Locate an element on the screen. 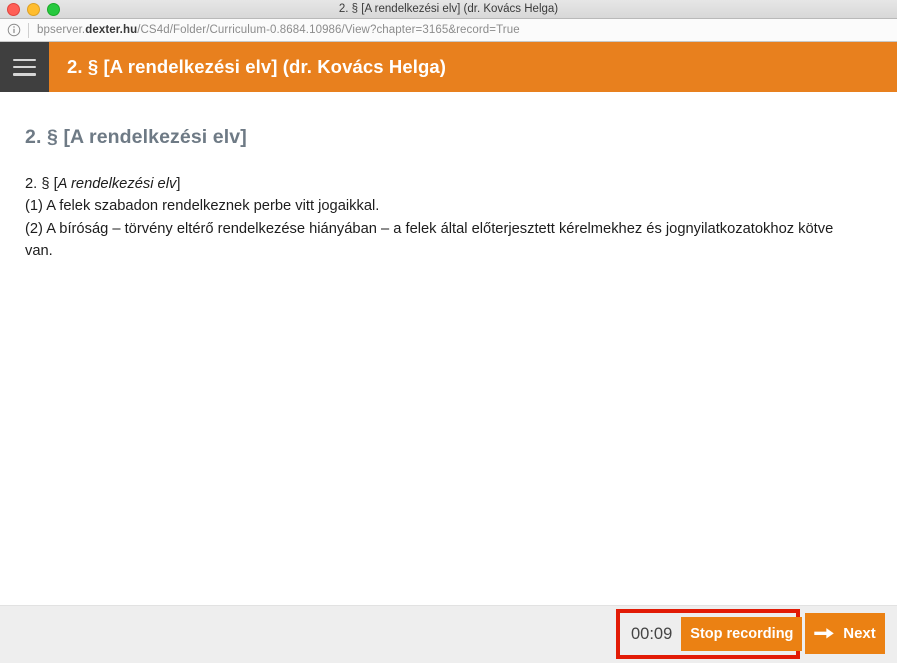 The width and height of the screenshot is (897, 663). recording-timer: 00:09 is located at coordinates (652, 633).